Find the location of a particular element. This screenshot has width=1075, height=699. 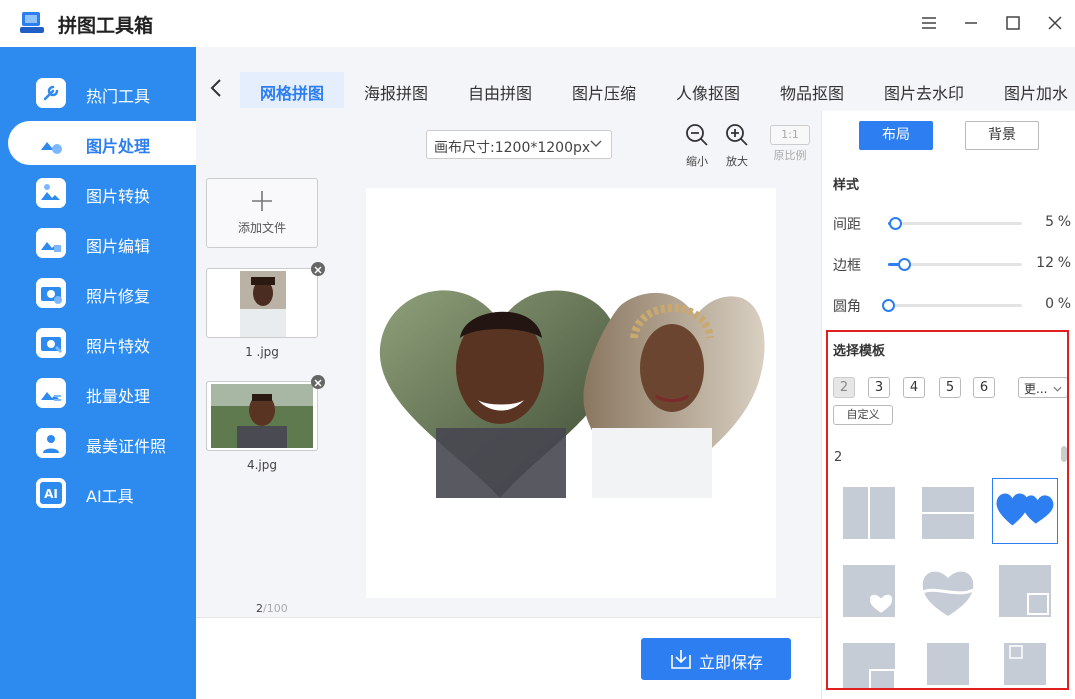

tab-portrait-cutout: 人像抠图 is located at coordinates (708, 90).